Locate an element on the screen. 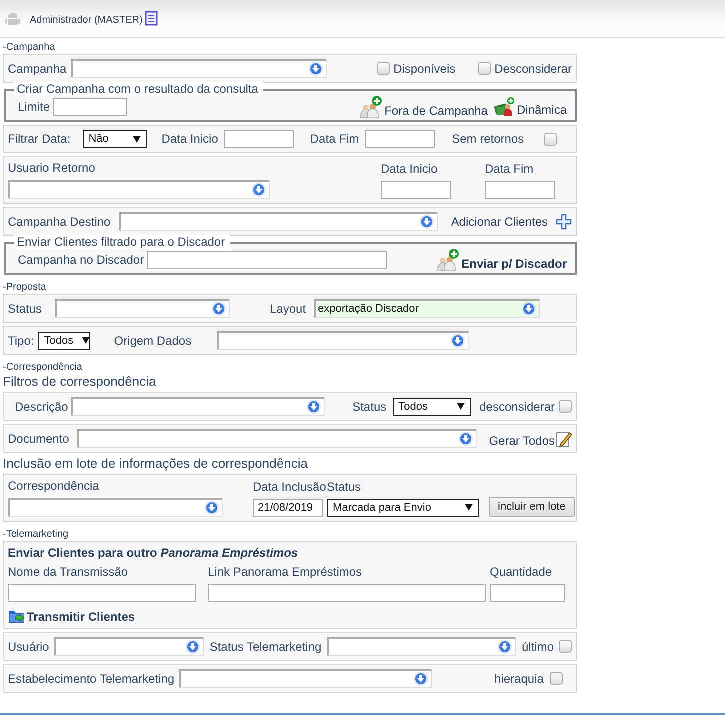 The height and width of the screenshot is (715, 725). field-label: Correspondência is located at coordinates (54, 486).